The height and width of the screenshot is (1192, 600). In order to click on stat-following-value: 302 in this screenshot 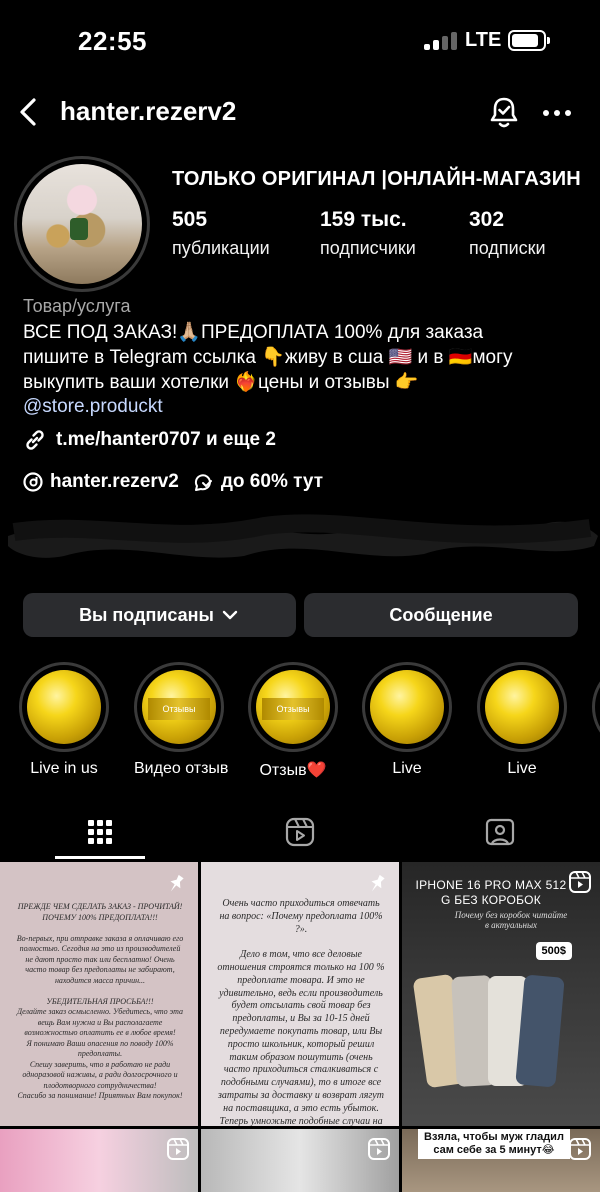, I will do `click(487, 219)`.